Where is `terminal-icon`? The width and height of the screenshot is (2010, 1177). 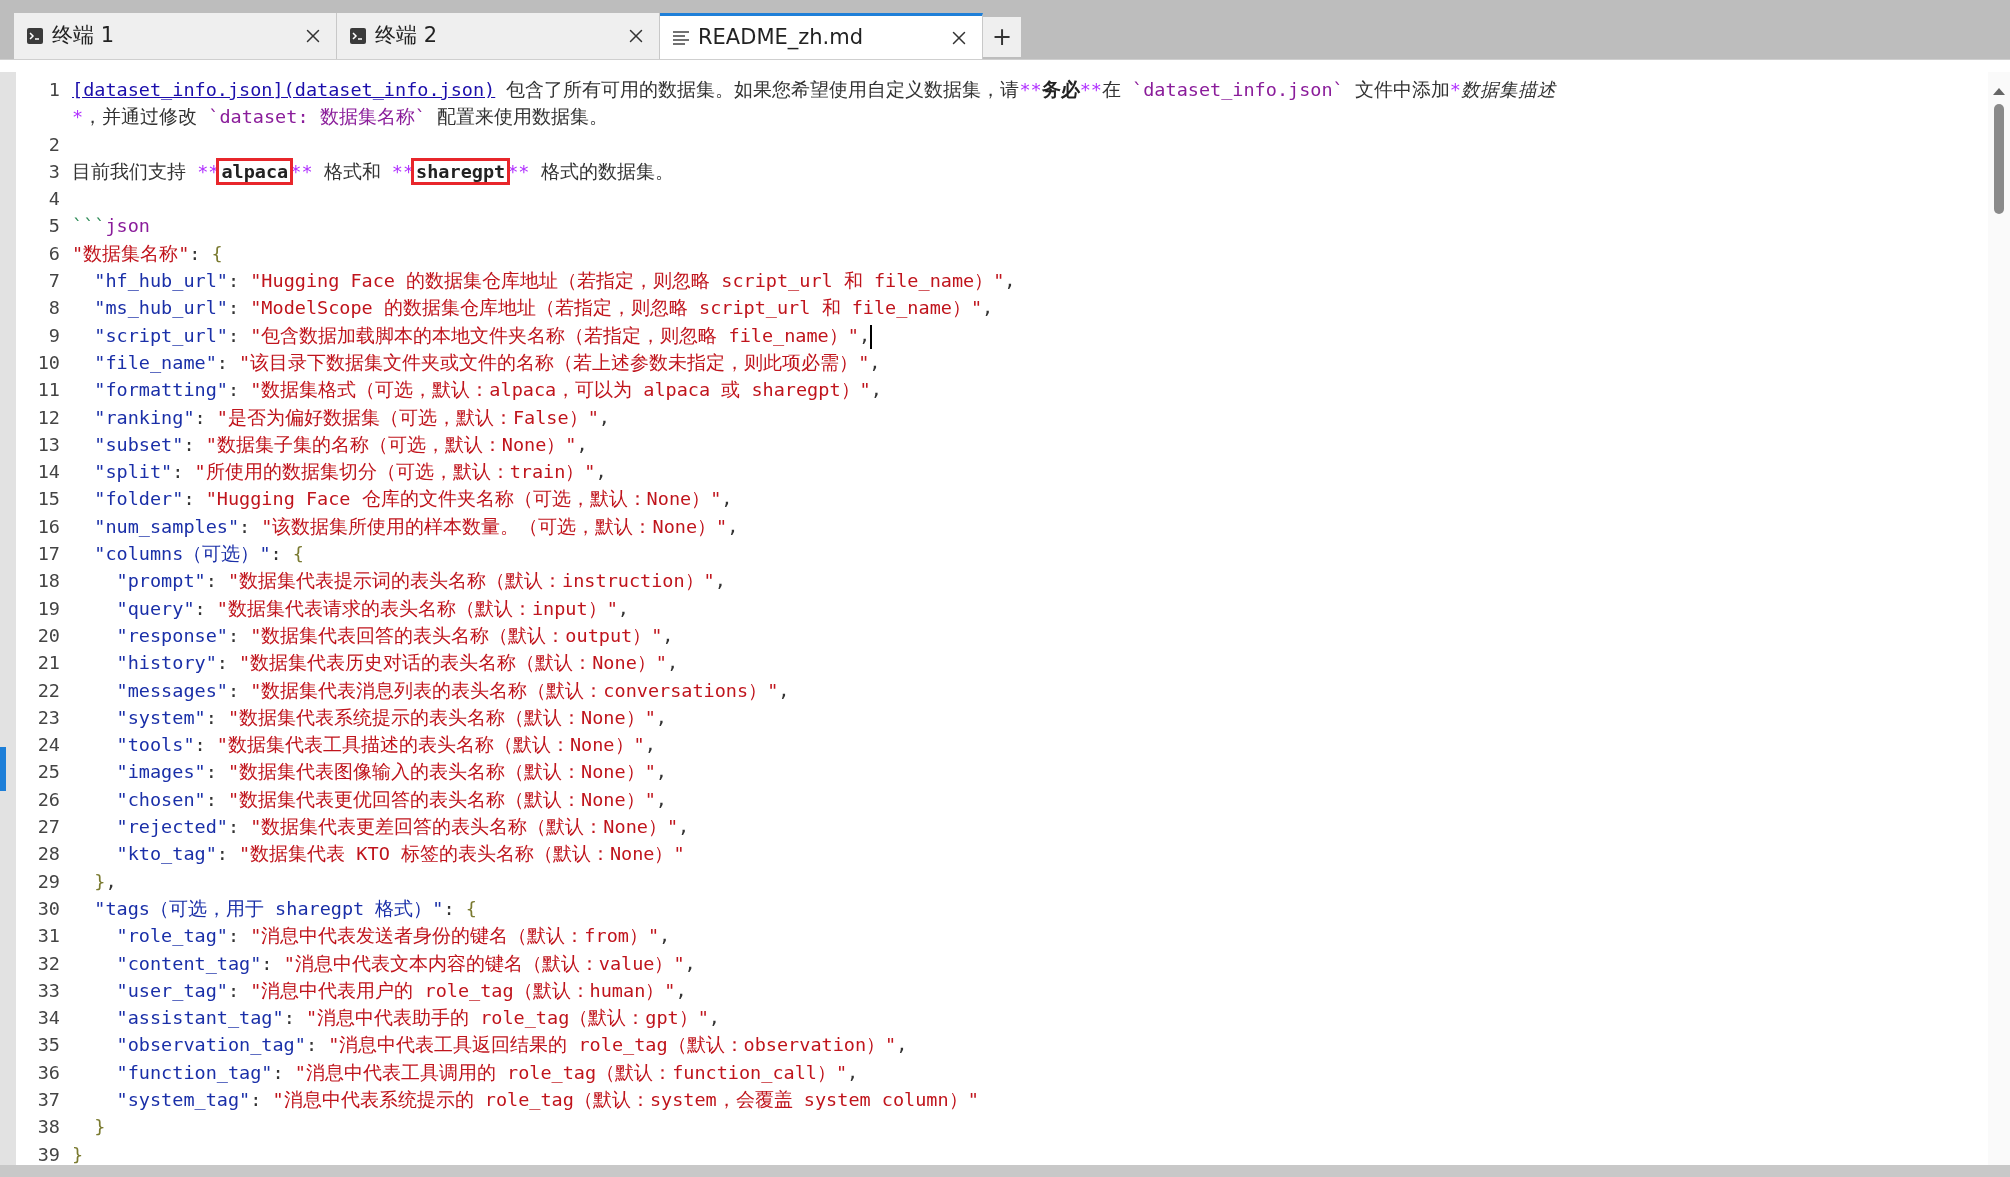 terminal-icon is located at coordinates (358, 36).